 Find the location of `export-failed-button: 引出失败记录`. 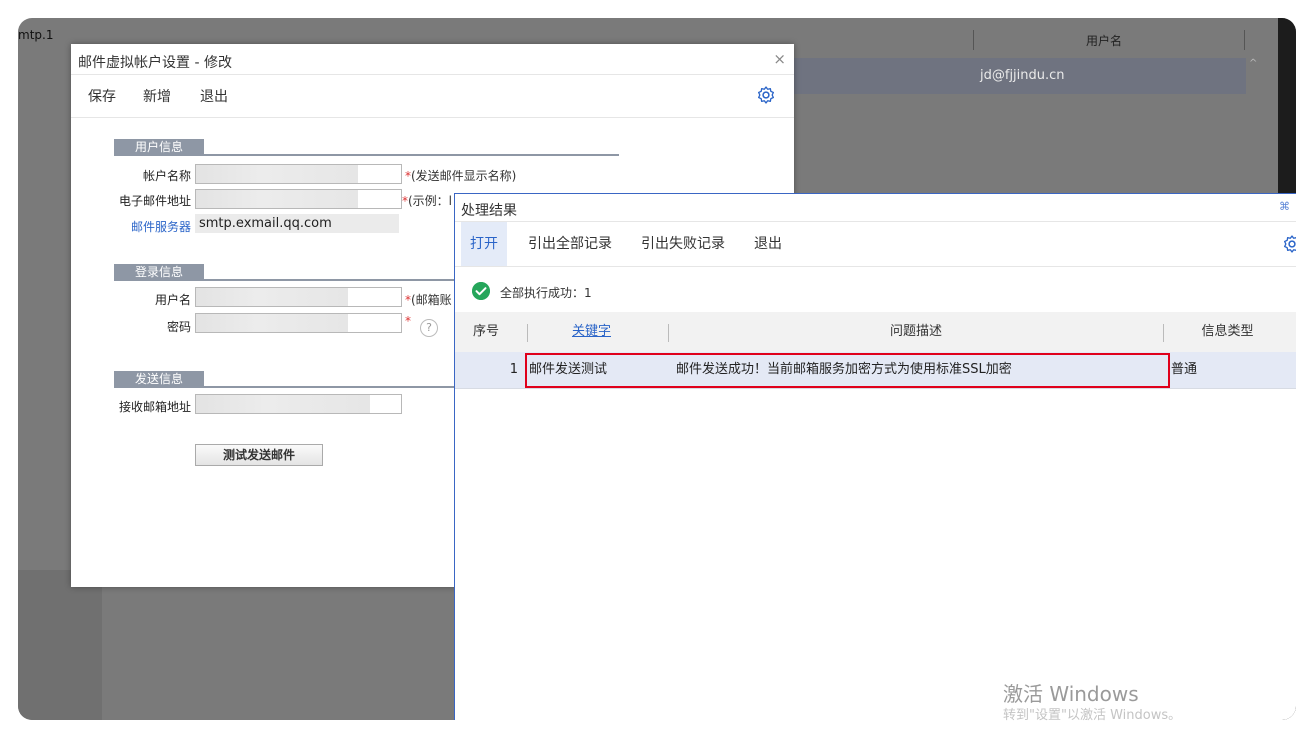

export-failed-button: 引出失败记录 is located at coordinates (683, 244).